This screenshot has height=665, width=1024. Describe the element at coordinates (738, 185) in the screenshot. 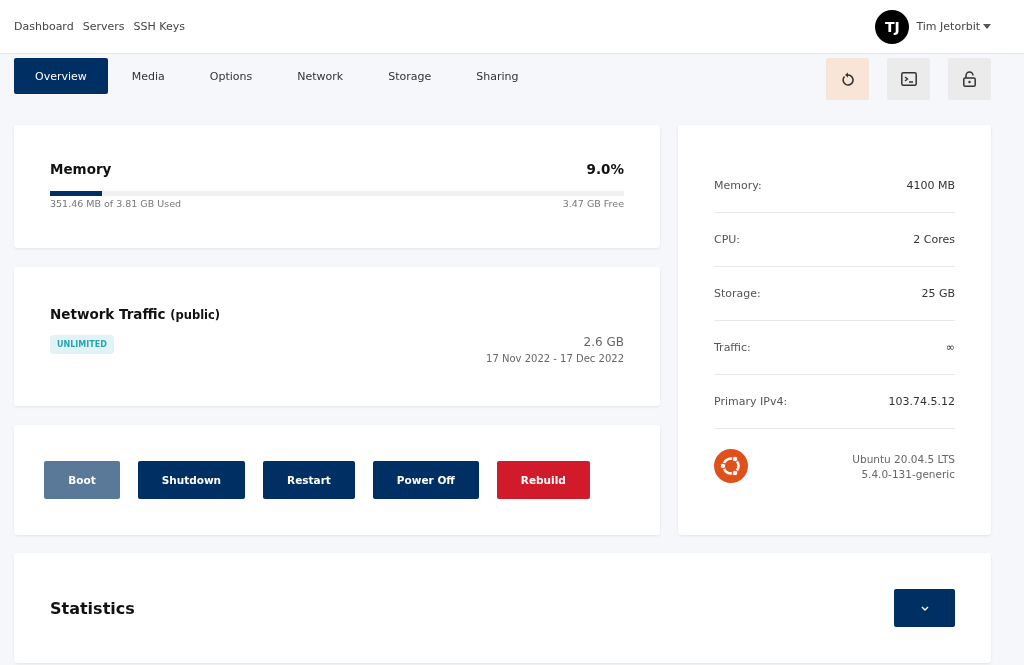

I see `spec-label: Memory:` at that location.